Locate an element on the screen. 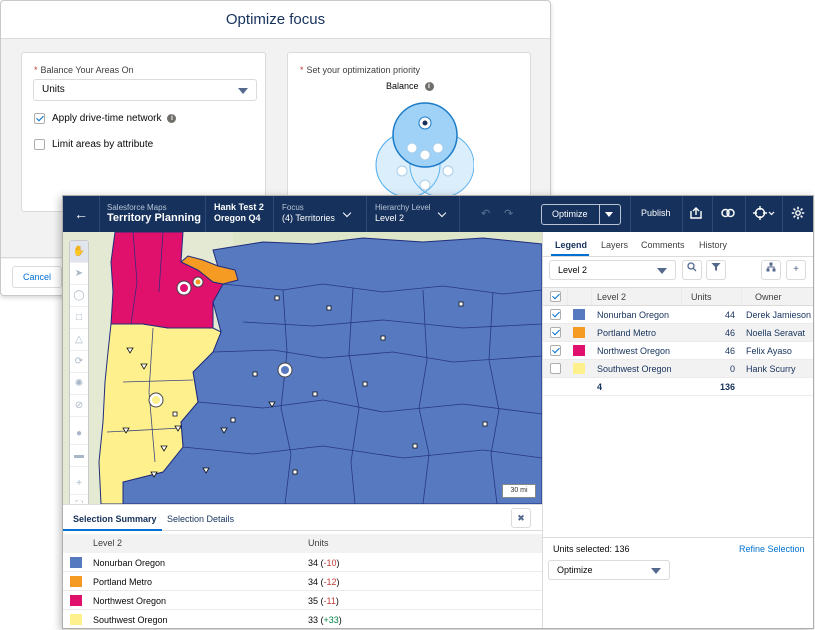 This screenshot has height=630, width=815. split-icon: ▬ is located at coordinates (79, 456).